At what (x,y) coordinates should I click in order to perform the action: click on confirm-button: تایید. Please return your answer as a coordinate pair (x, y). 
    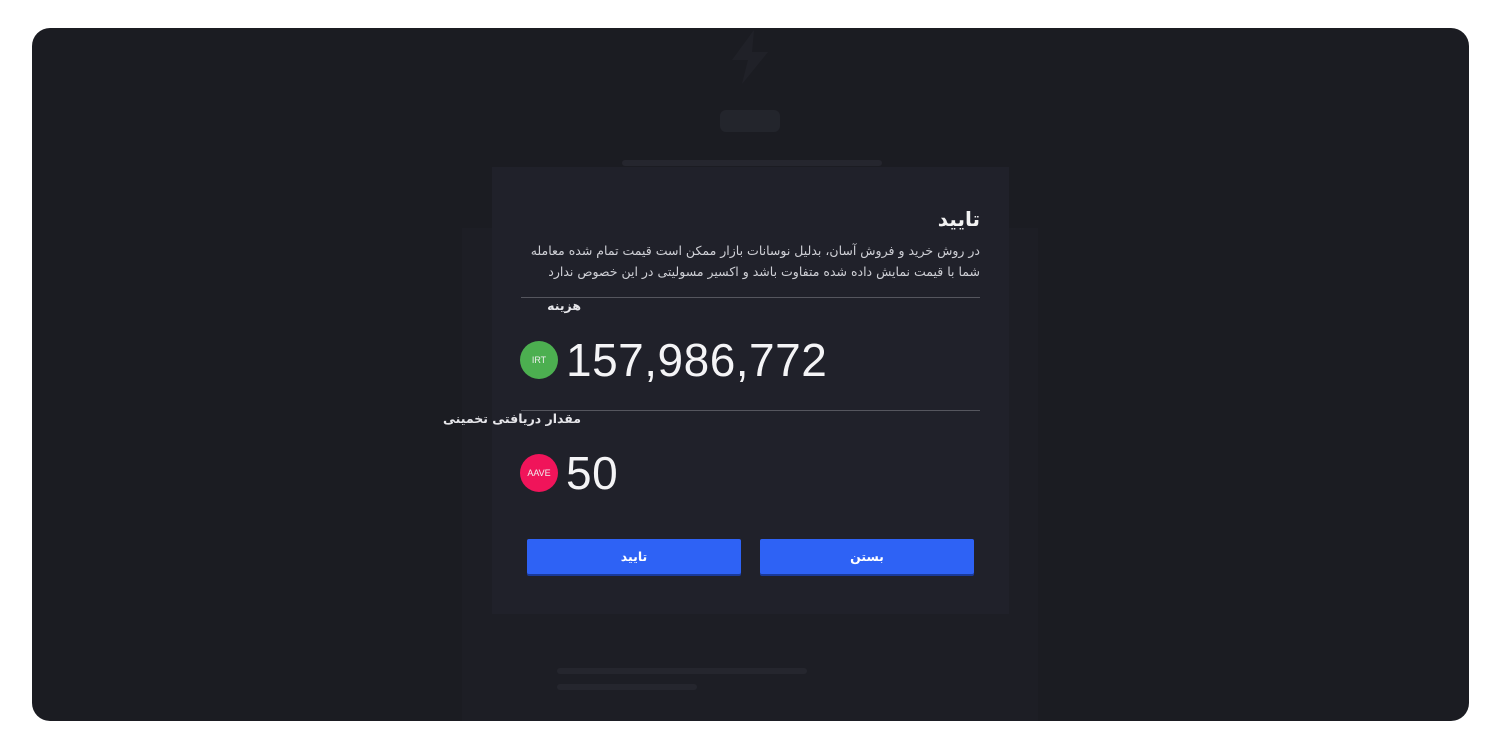
    Looking at the image, I should click on (634, 556).